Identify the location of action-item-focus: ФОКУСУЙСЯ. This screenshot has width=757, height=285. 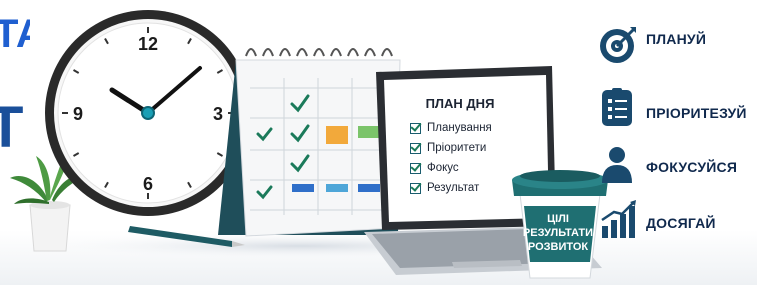
(691, 167).